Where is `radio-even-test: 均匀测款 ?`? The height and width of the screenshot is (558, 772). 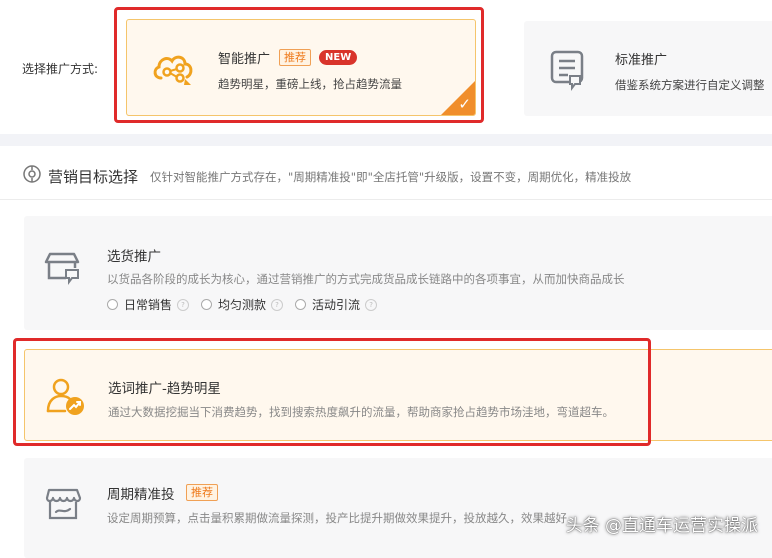
radio-even-test: 均匀测款 ? is located at coordinates (242, 304).